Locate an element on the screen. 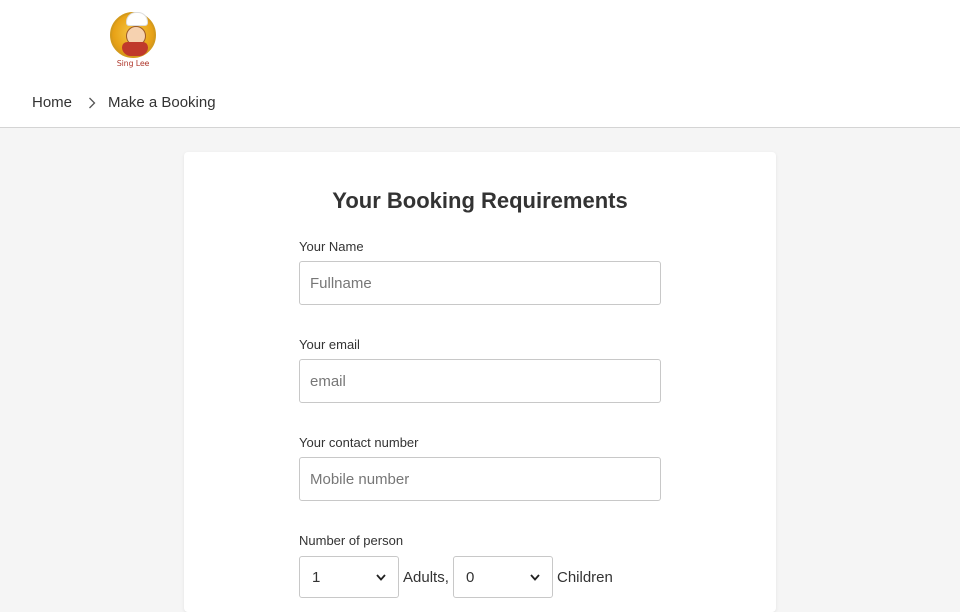 Image resolution: width=960 pixels, height=612 pixels. adults-suffix: Adults, is located at coordinates (426, 577).